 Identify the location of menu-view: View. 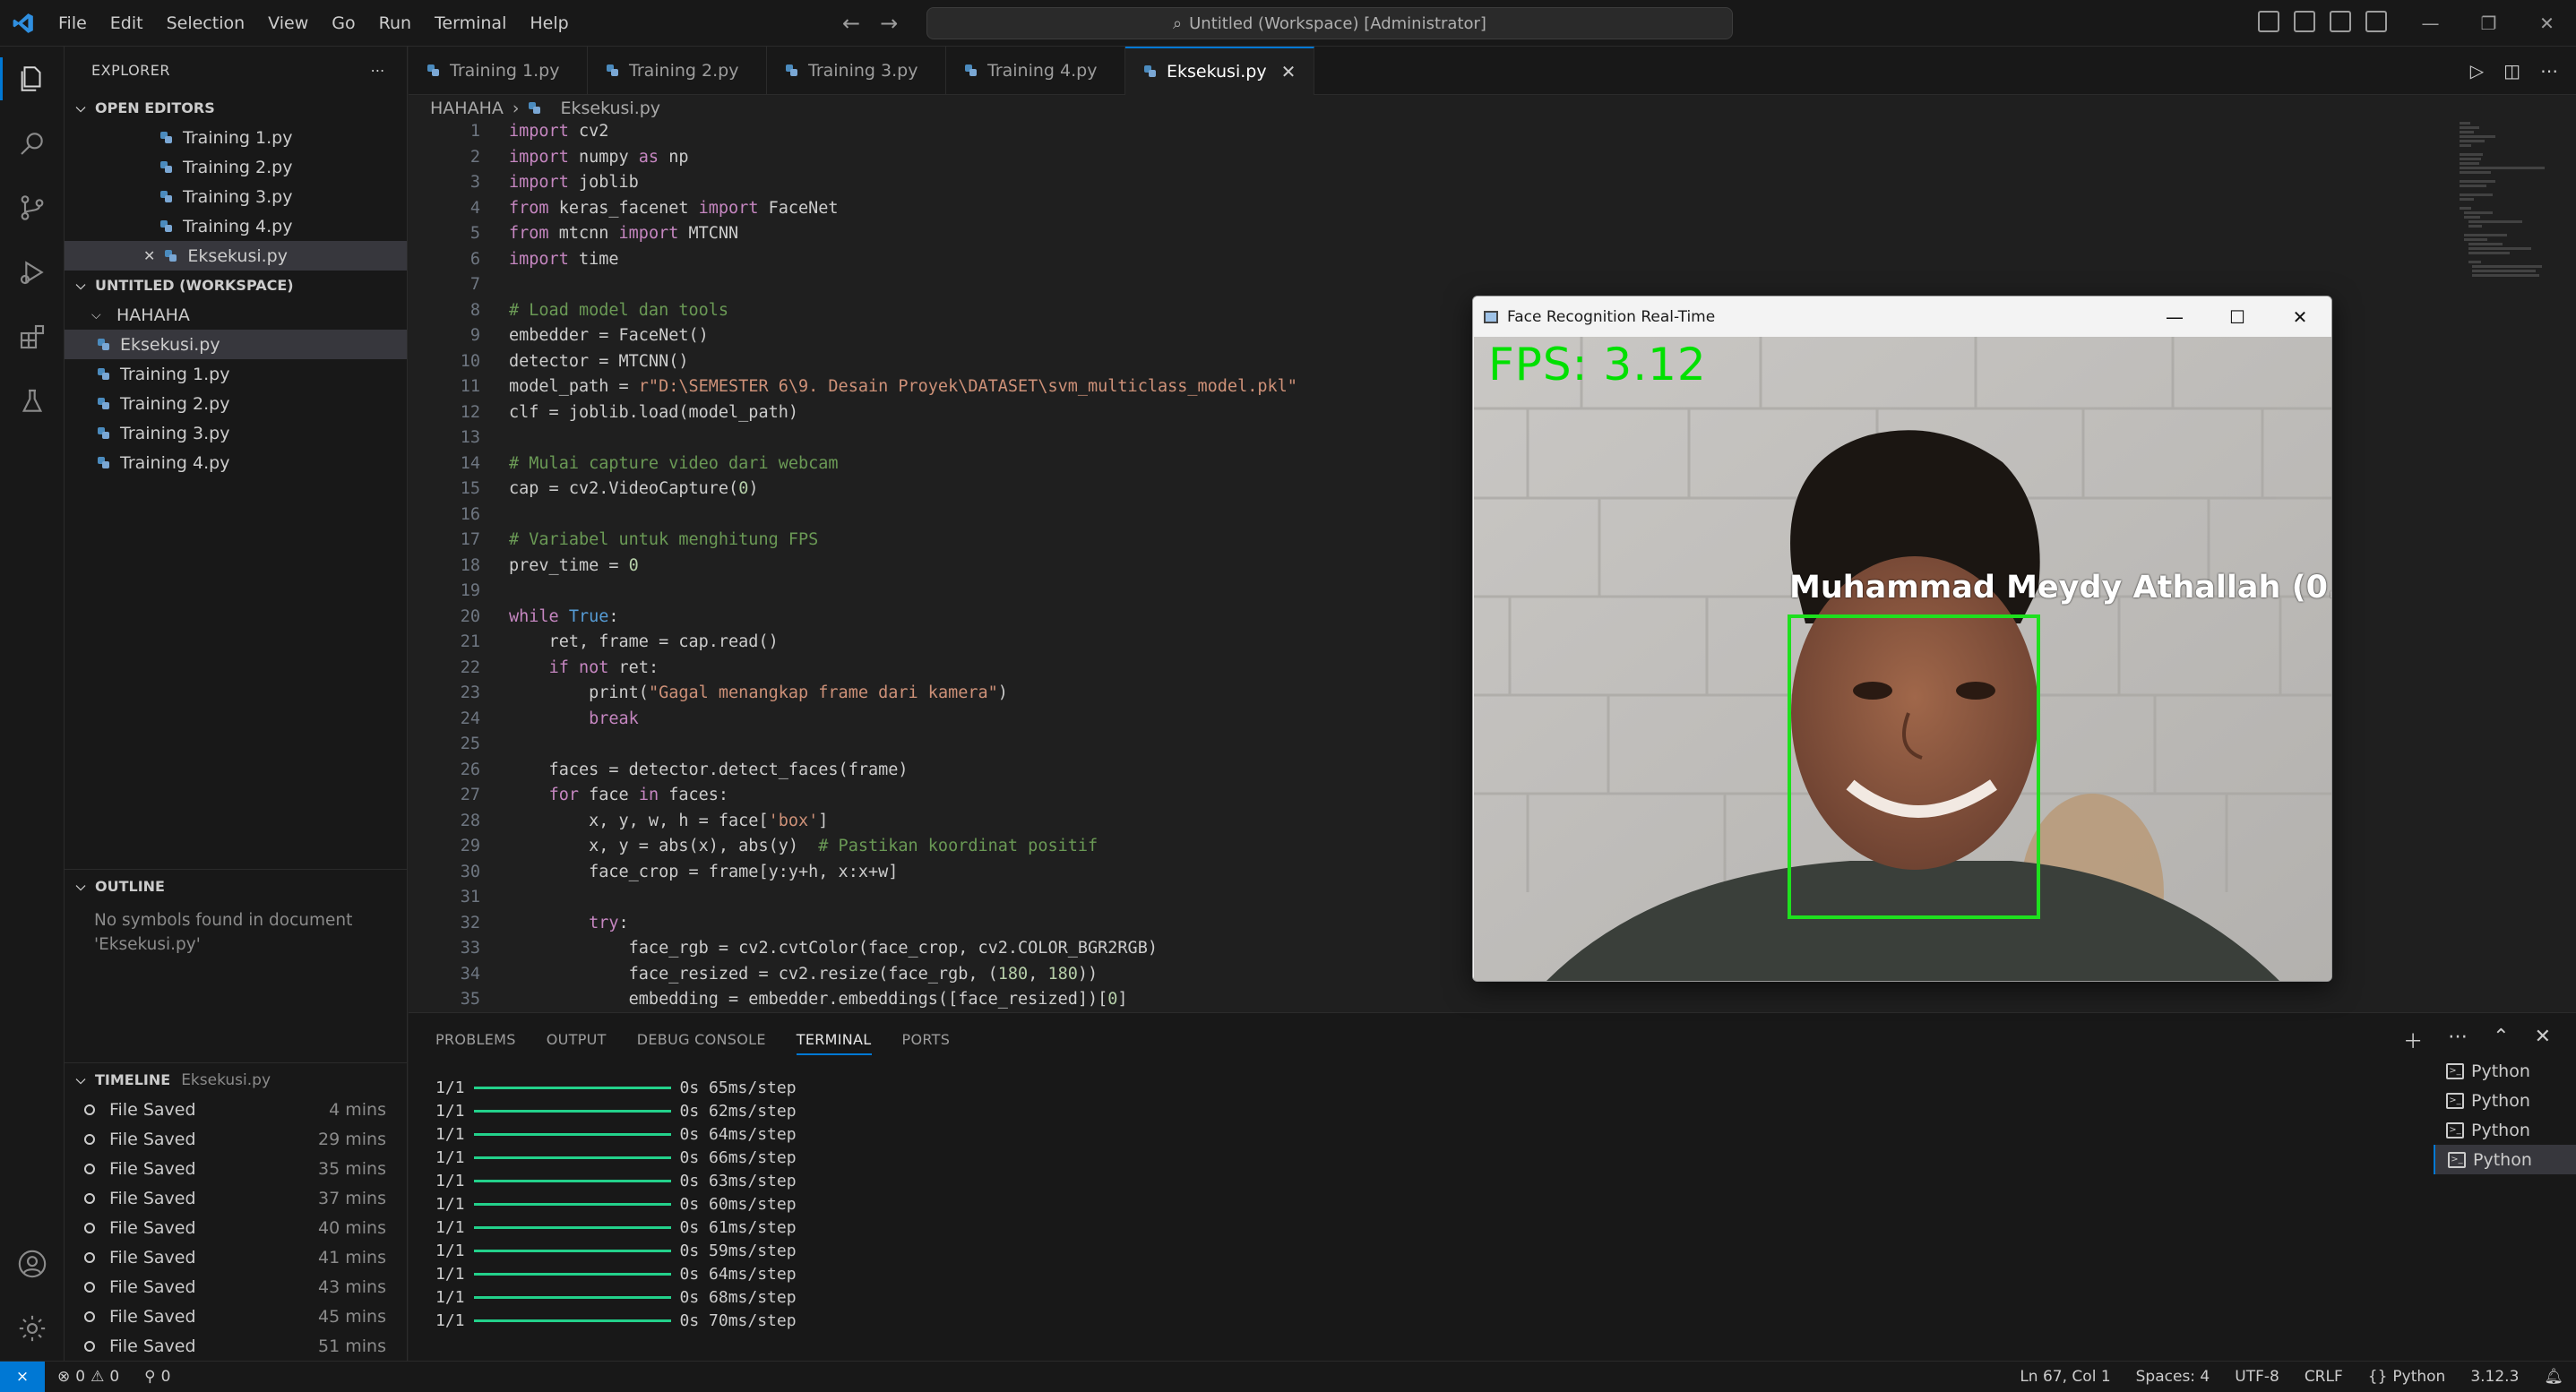
(288, 23).